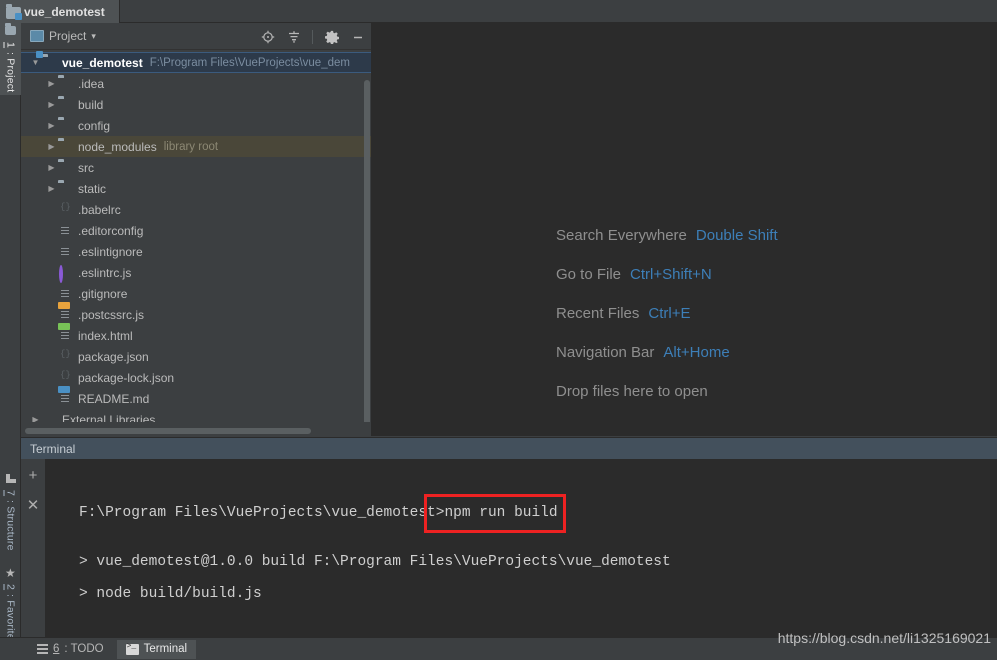  I want to click on sidebar-tab-project: 1: Project, so click(10, 59).